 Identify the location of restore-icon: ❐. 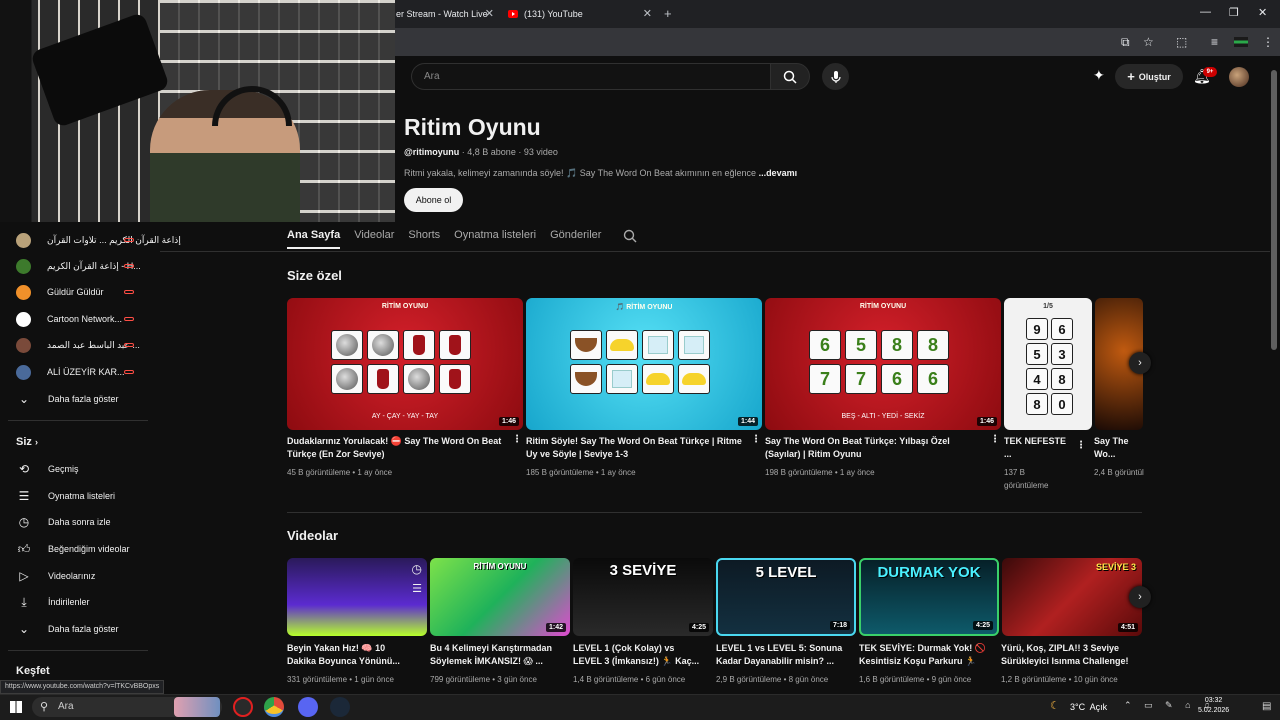
(1234, 12).